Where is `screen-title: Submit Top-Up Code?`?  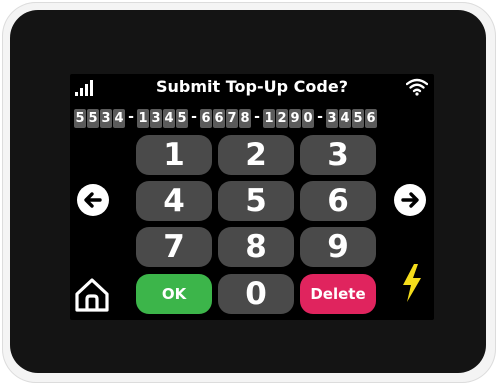 screen-title: Submit Top-Up Code? is located at coordinates (252, 86).